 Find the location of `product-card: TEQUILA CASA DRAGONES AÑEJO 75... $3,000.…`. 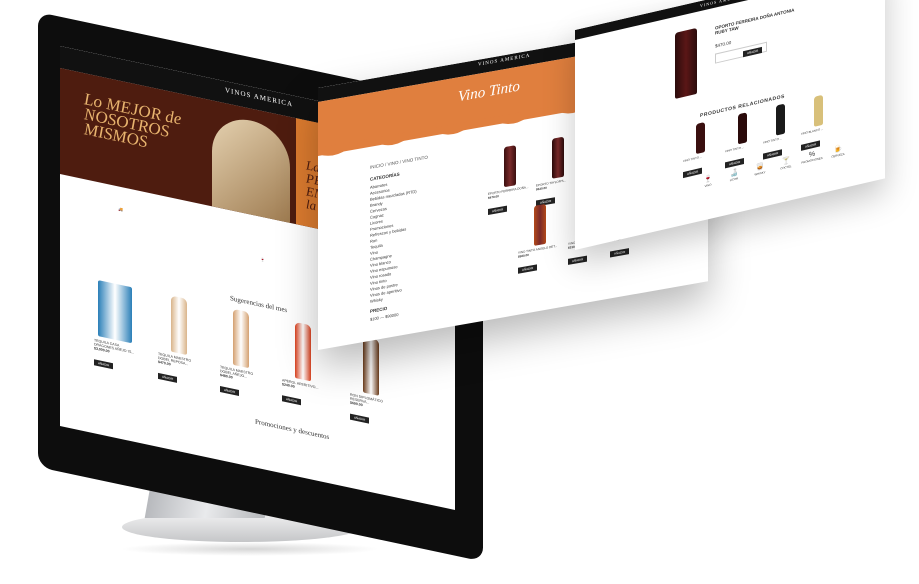

product-card: TEQUILA CASA DRAGONES AÑEJO 75... $3,000.… is located at coordinates (115, 328).